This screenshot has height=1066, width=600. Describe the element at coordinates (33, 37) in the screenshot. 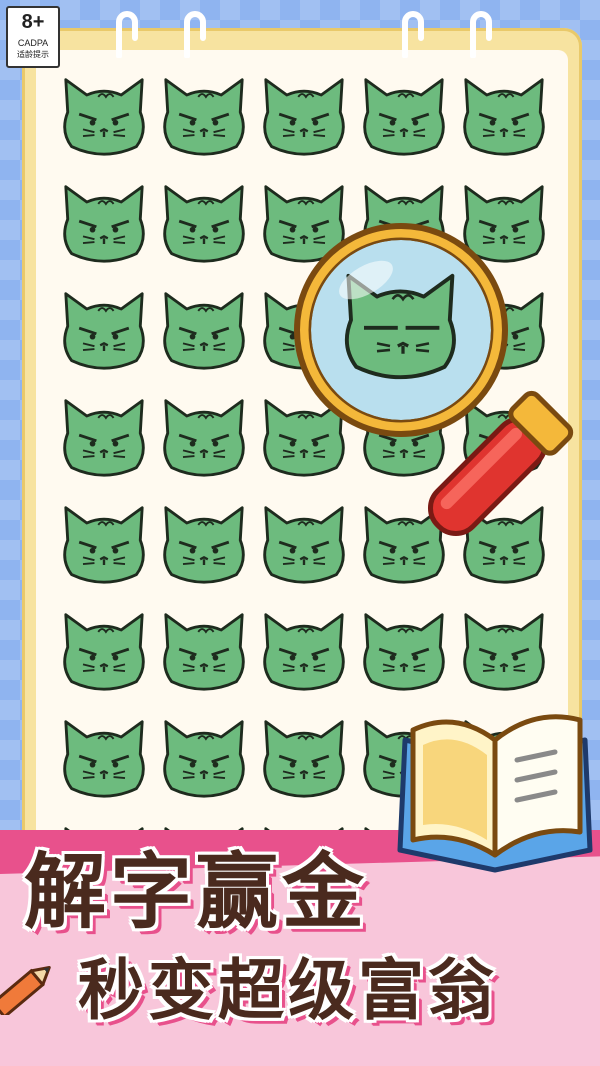

I see `age-rating-badge: 8+ CADPA 适龄提示` at that location.